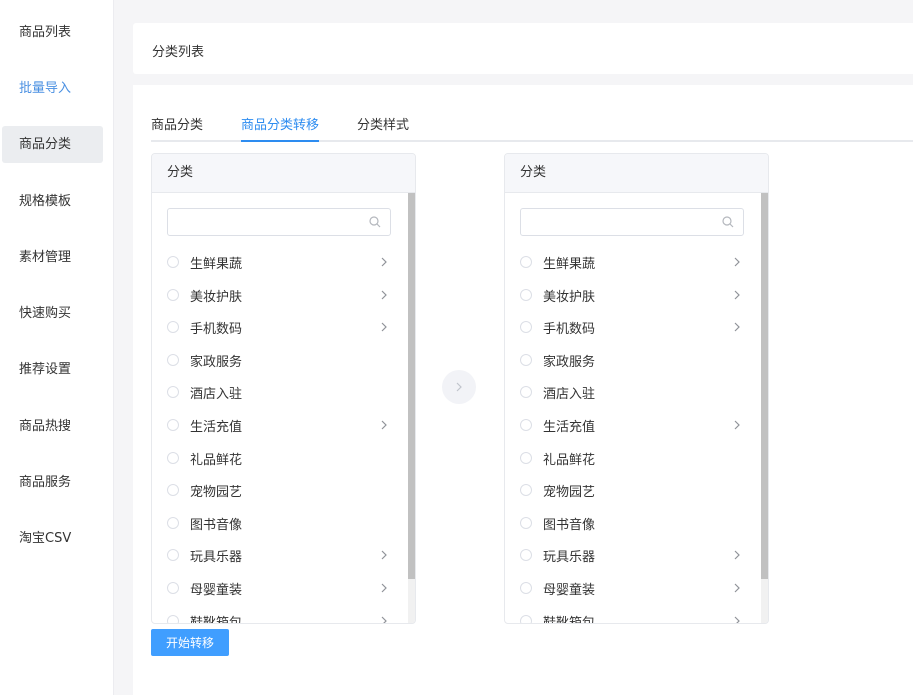  I want to click on category-label: 美妆护肤, so click(569, 297).